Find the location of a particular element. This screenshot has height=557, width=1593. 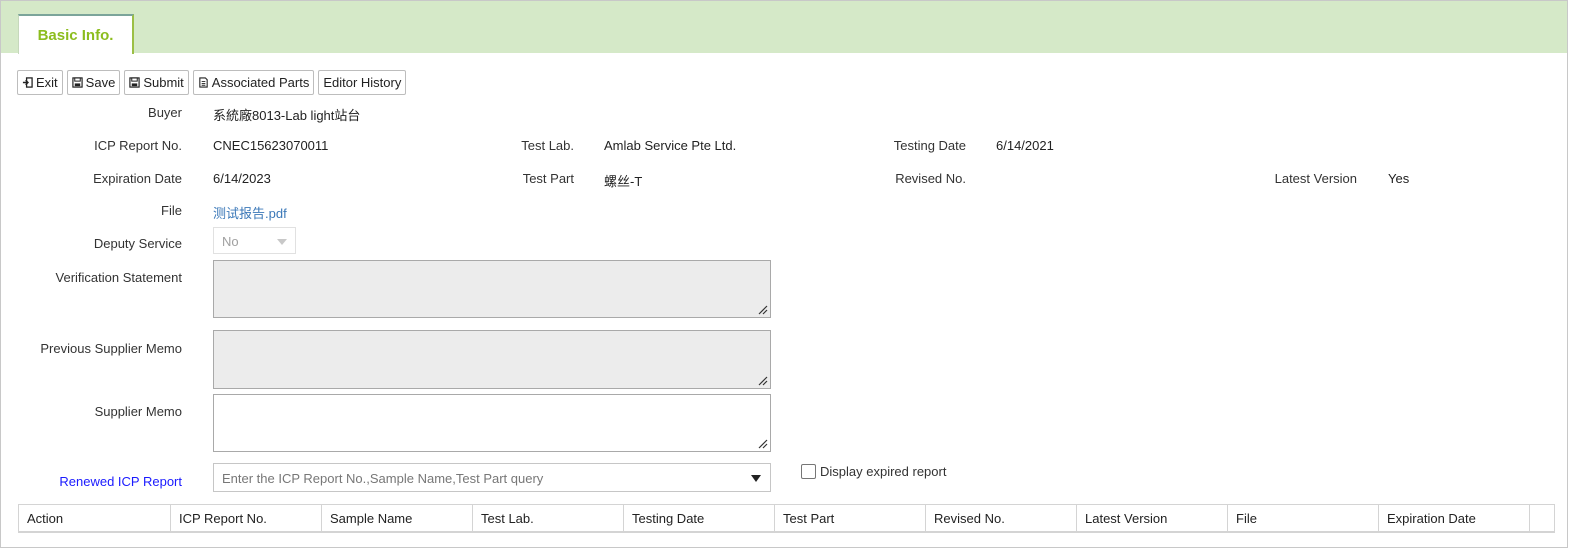

expiration-date-label: Expiration Date is located at coordinates (137, 178).